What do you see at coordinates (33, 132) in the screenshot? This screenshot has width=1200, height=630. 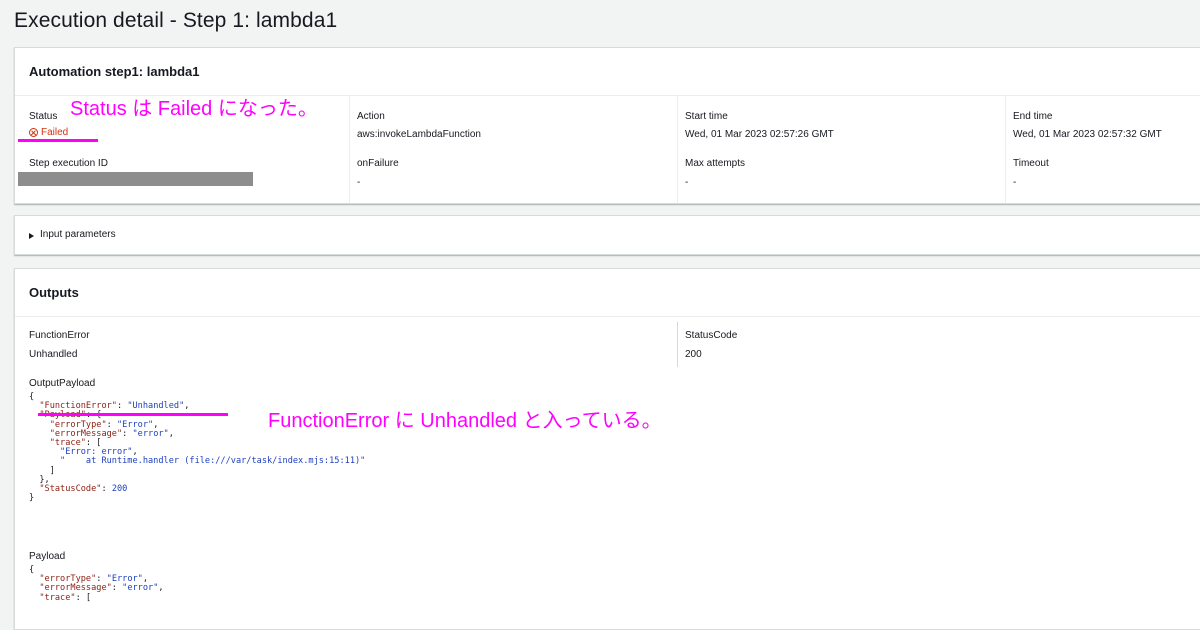 I see `error-circle-icon` at bounding box center [33, 132].